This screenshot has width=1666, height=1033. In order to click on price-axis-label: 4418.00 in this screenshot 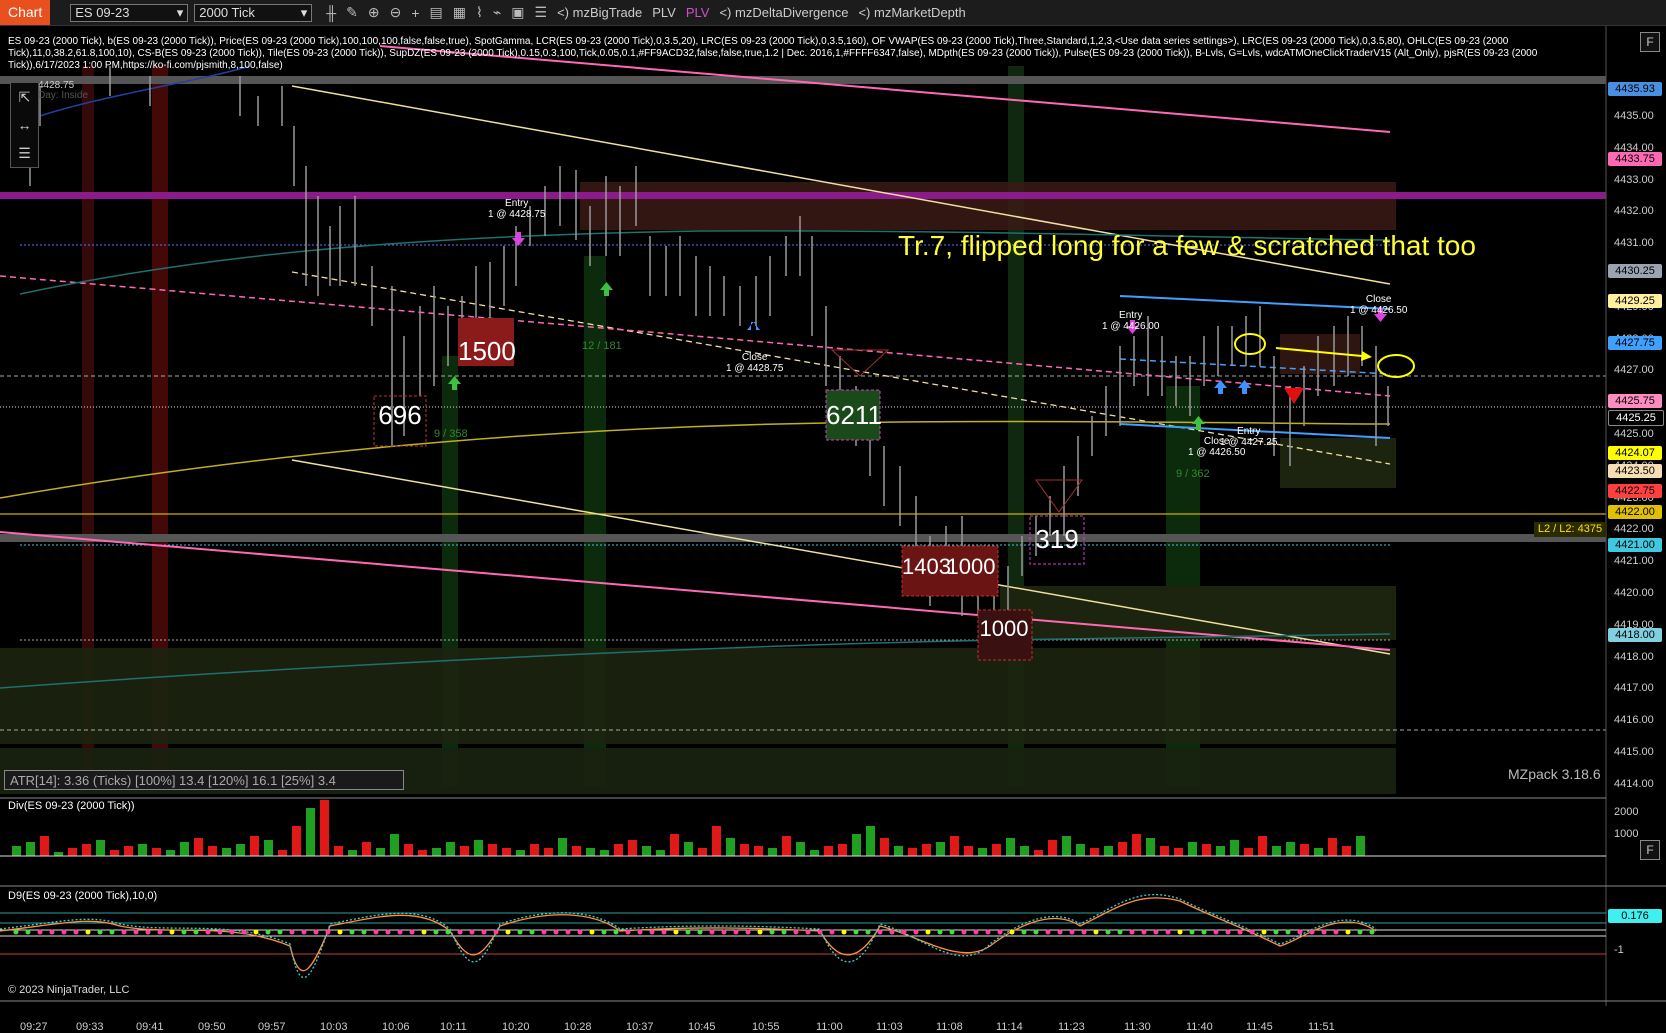, I will do `click(1634, 656)`.